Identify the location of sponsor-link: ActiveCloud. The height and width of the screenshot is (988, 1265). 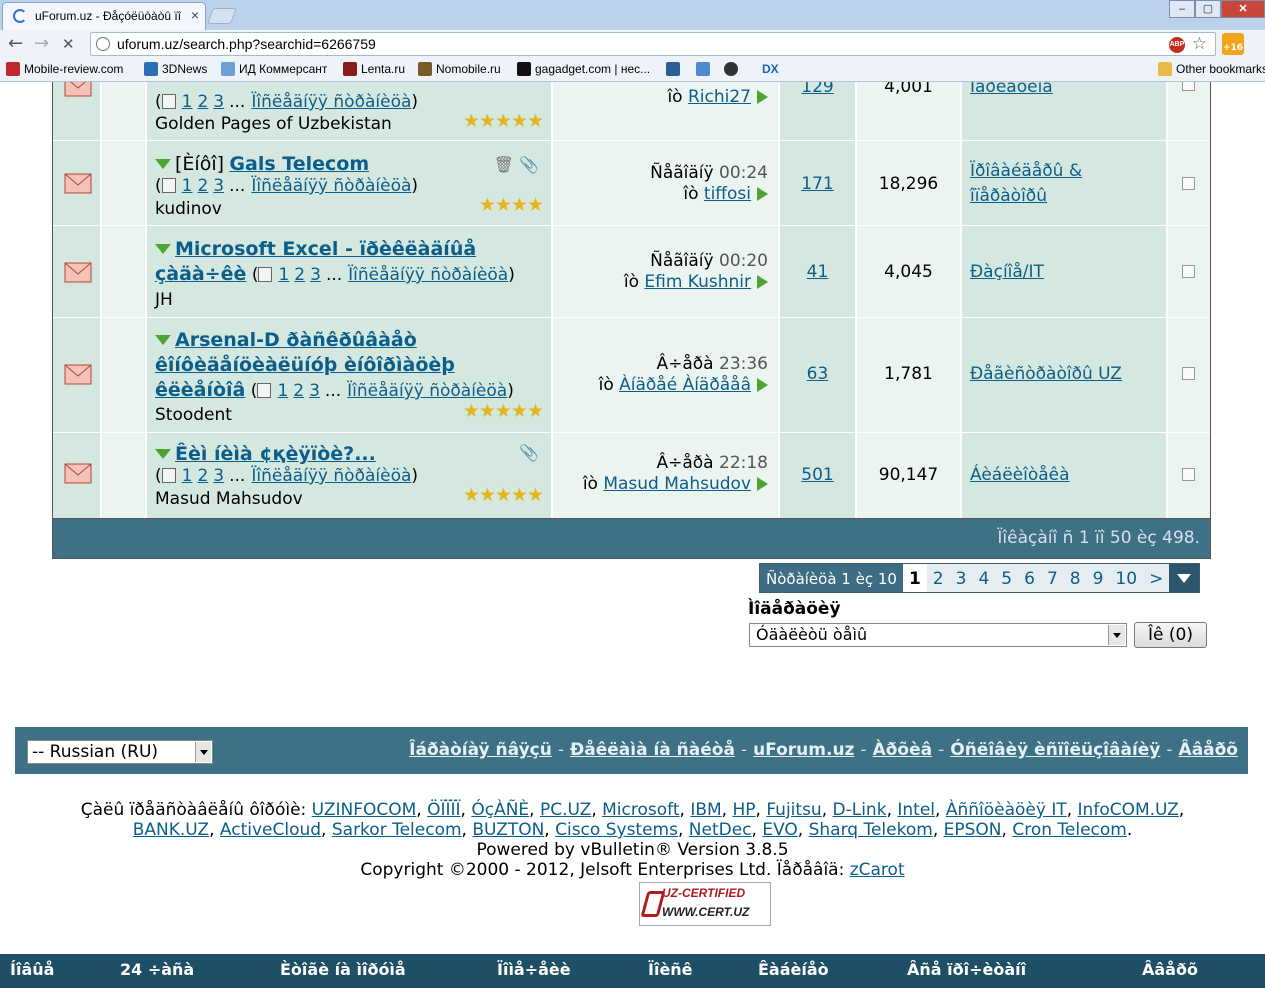
(270, 830).